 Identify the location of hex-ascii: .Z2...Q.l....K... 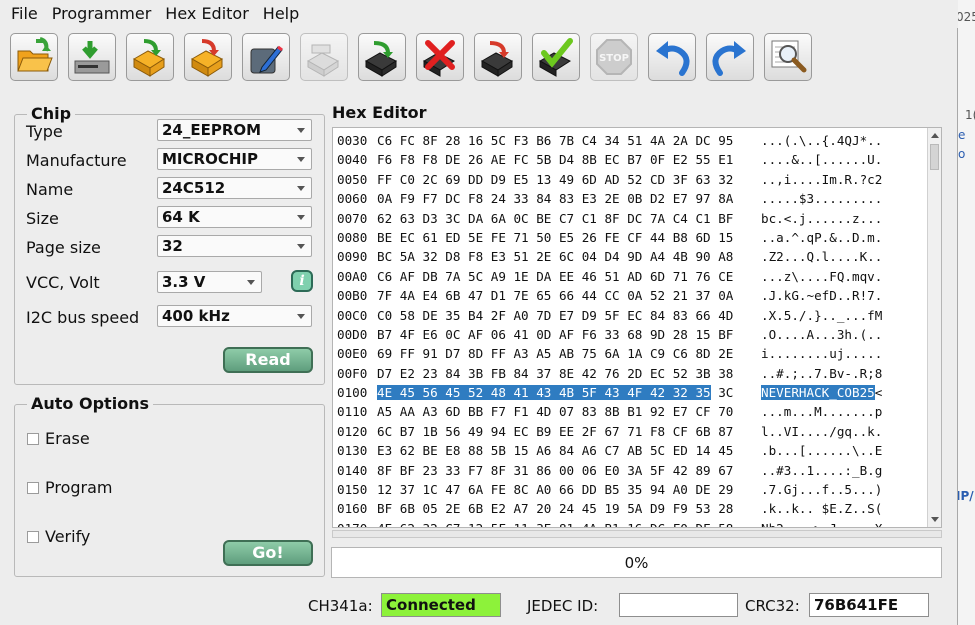
(821, 256).